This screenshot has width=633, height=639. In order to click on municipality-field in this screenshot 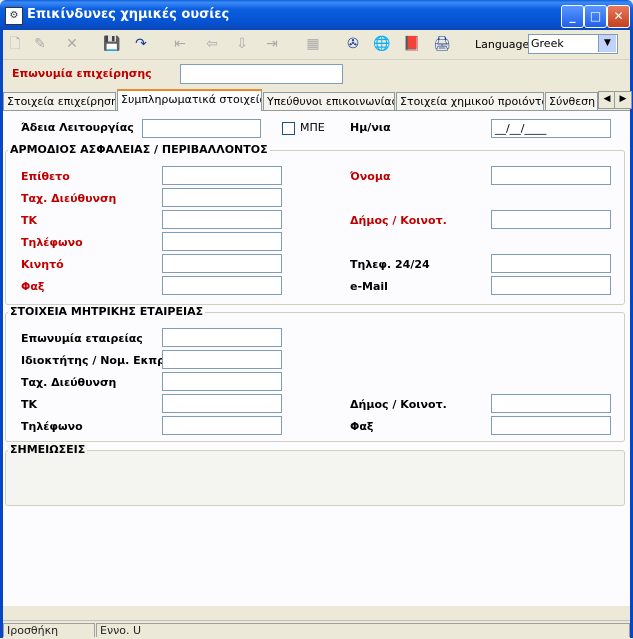, I will do `click(551, 219)`.